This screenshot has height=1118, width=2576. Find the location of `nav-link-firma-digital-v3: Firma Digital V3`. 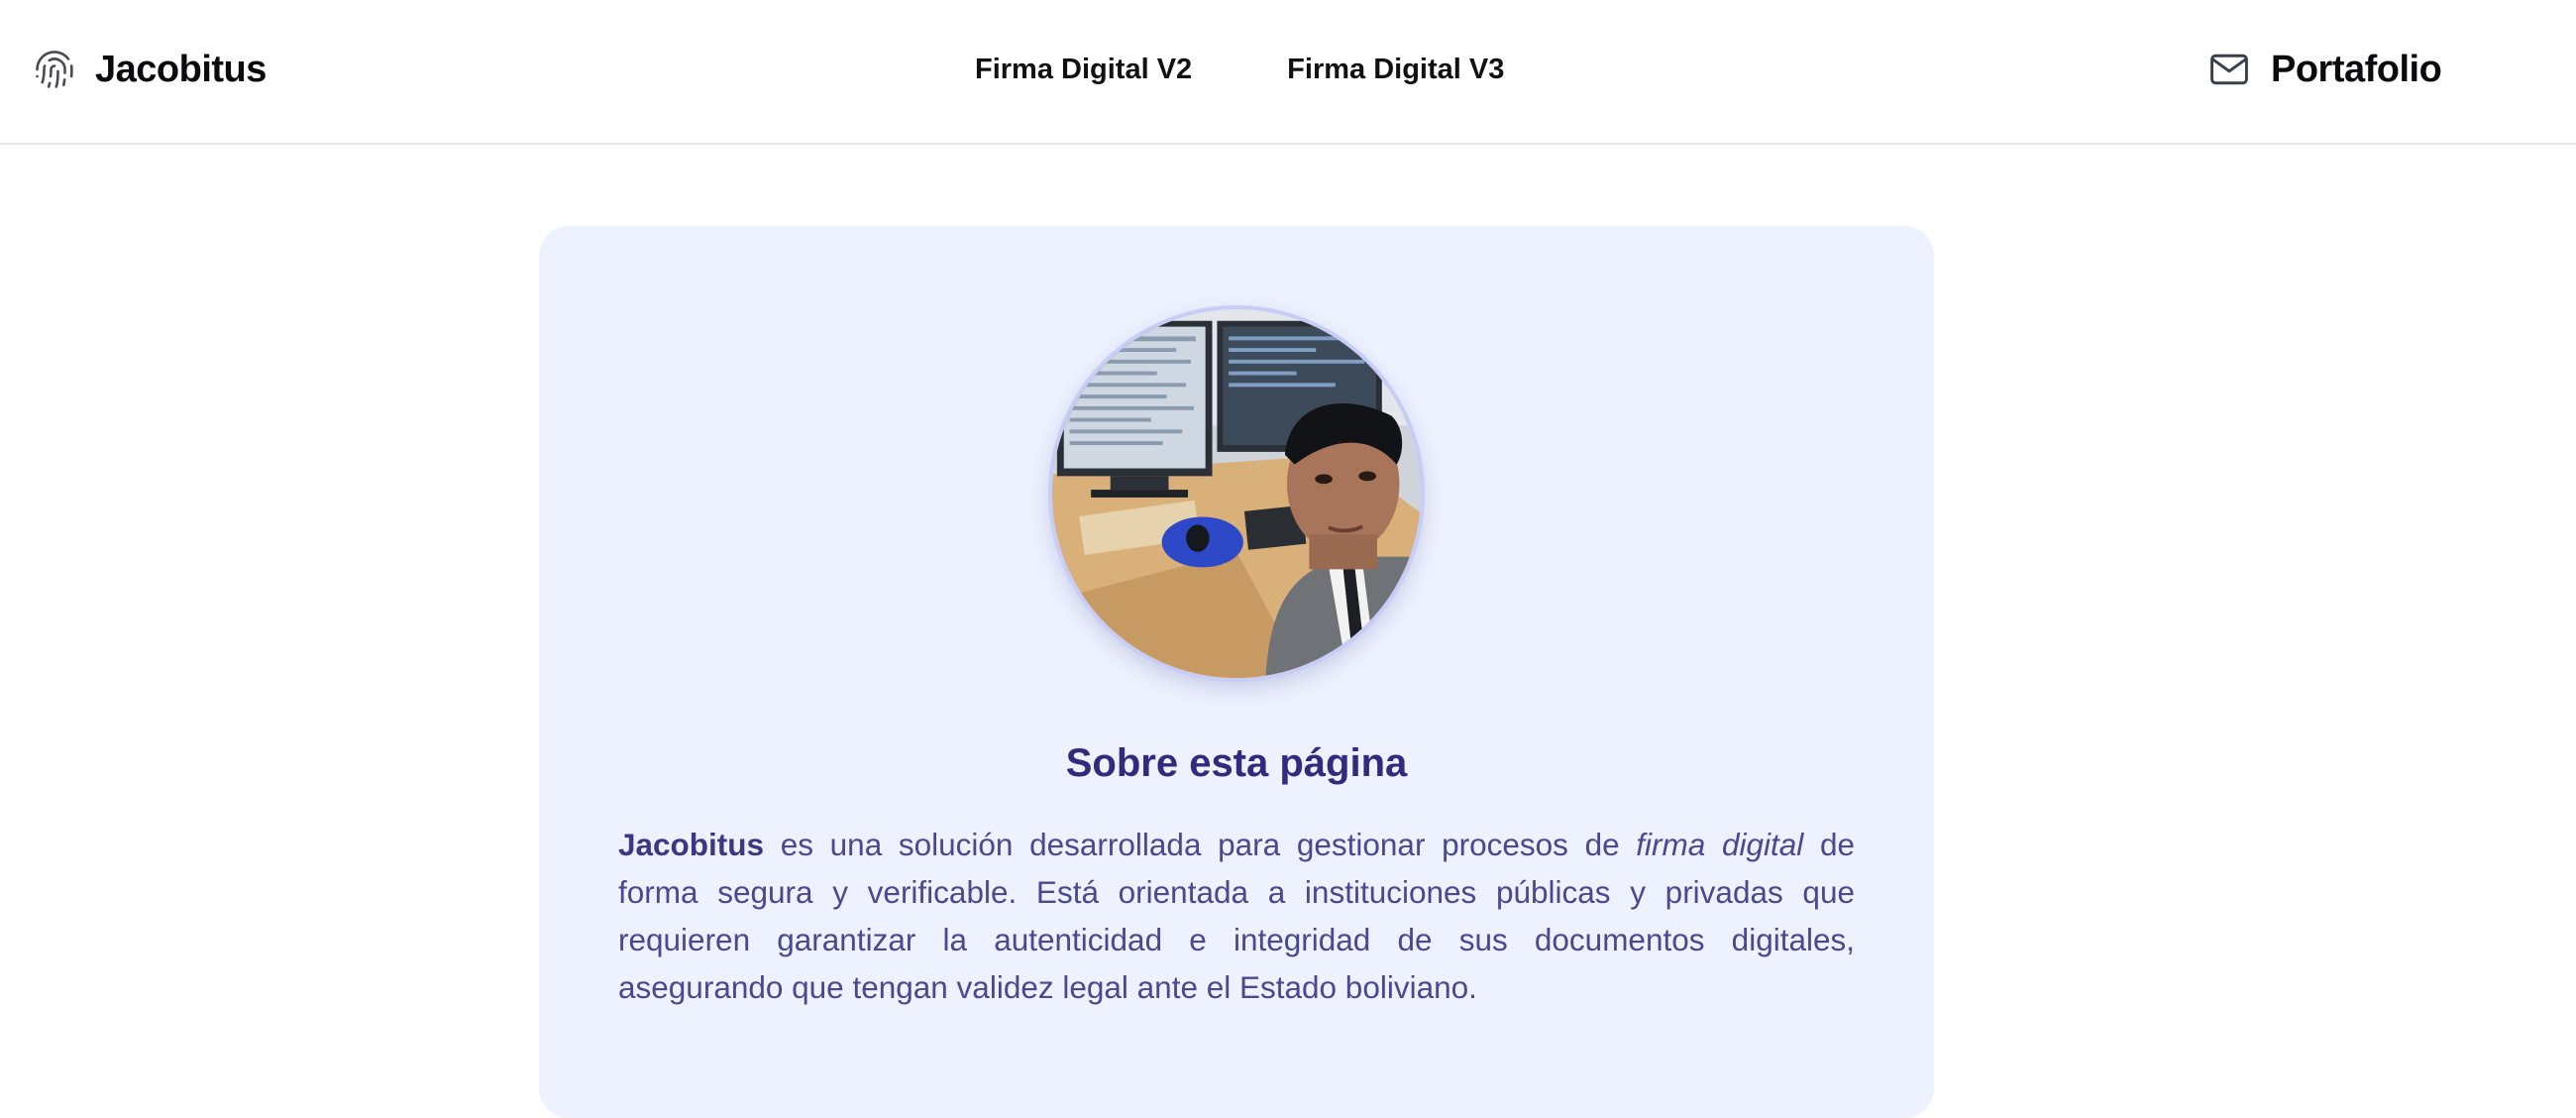

nav-link-firma-digital-v3: Firma Digital V3 is located at coordinates (1395, 70).